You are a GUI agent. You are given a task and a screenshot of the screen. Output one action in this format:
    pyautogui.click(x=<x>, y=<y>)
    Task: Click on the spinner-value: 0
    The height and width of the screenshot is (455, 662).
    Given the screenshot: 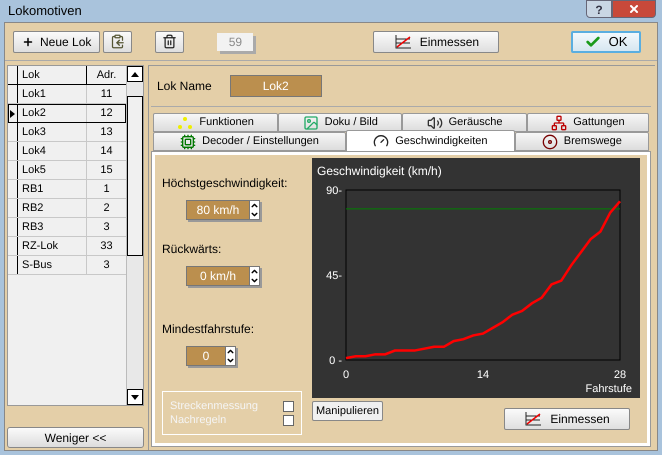 What is the action you would take?
    pyautogui.click(x=206, y=356)
    